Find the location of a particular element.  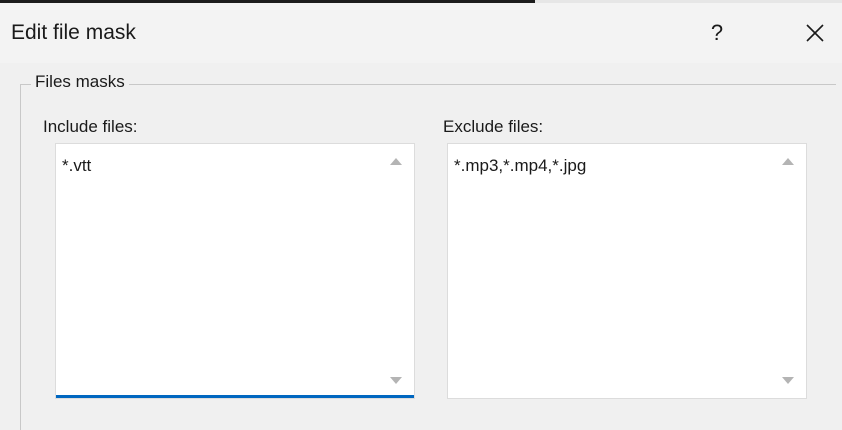

include-scroll-up-icon is located at coordinates (396, 161).